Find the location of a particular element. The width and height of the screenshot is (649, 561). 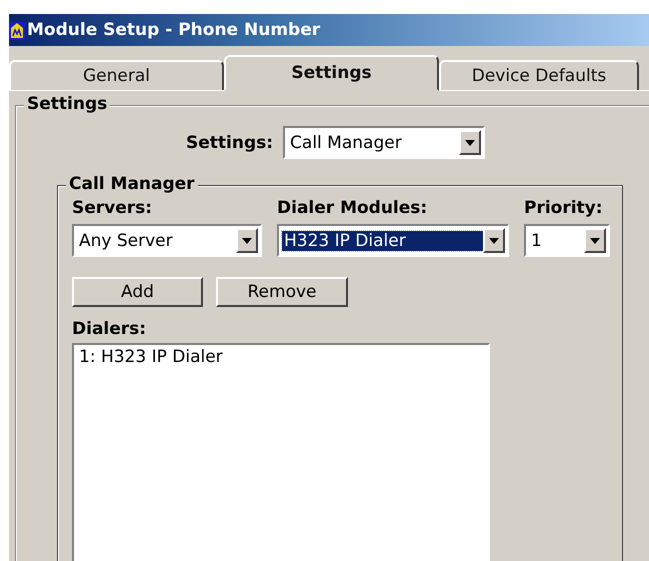

group-title: Settings is located at coordinates (67, 104).